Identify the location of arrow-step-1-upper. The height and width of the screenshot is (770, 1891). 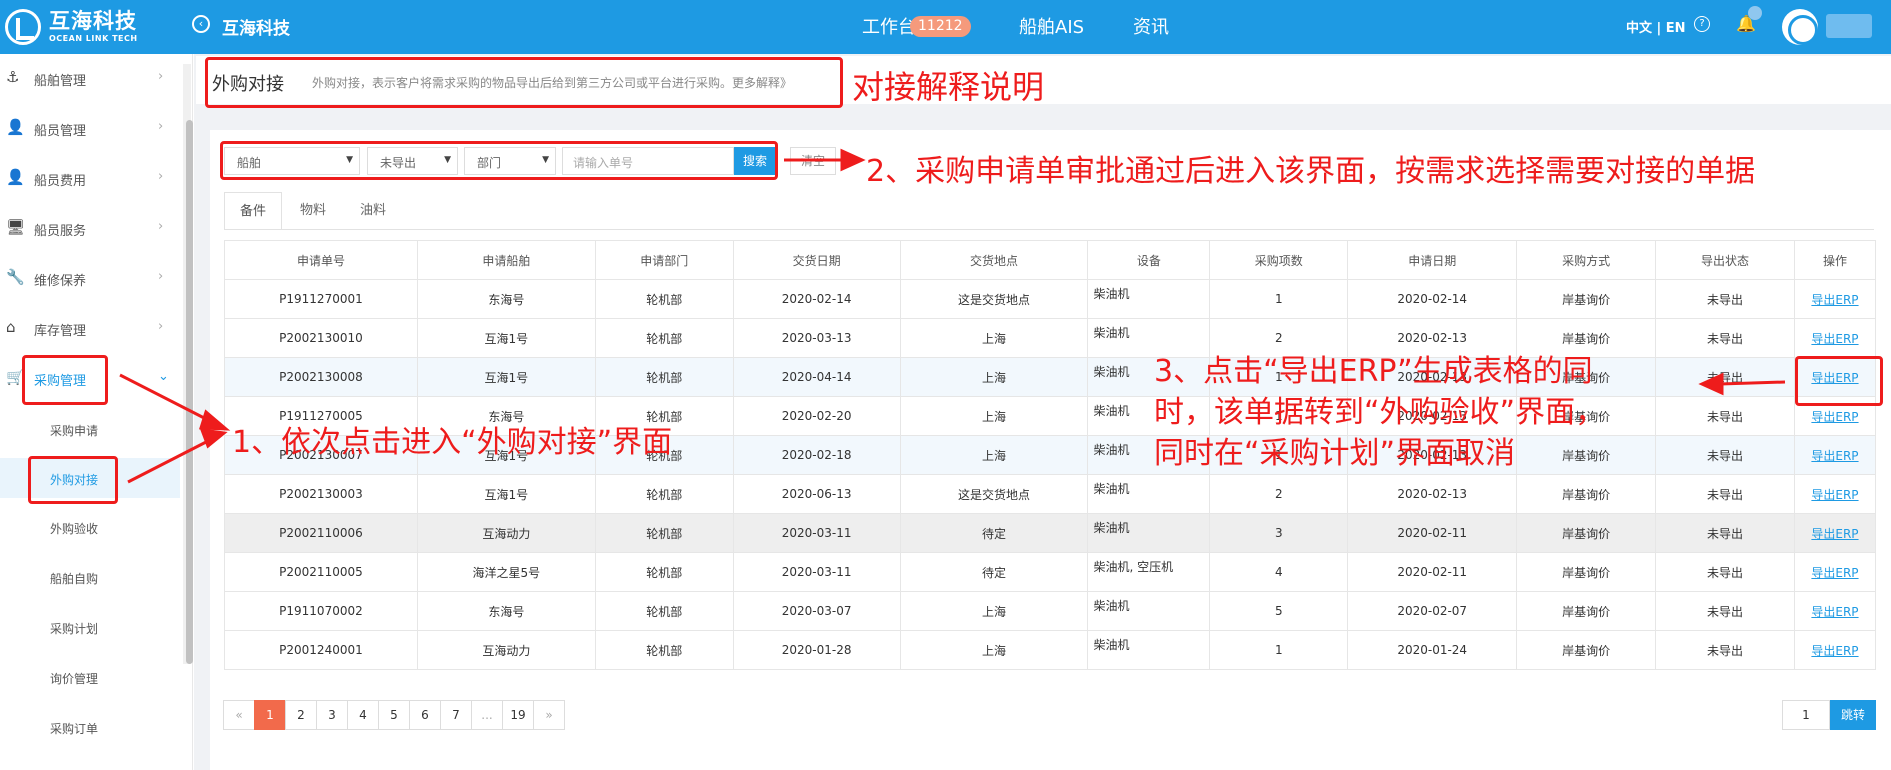
(166, 398).